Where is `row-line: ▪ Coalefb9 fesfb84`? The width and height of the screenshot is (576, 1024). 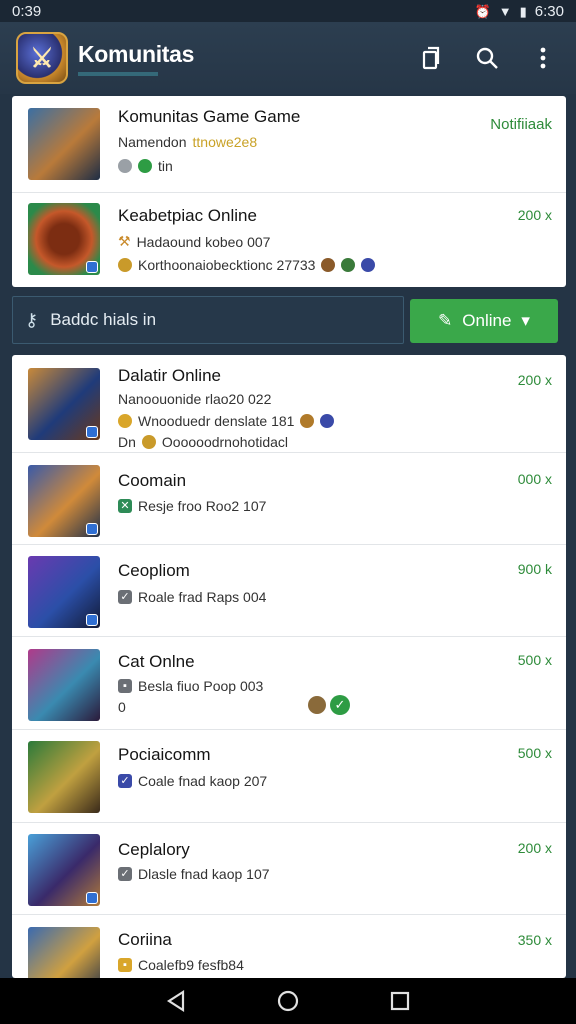
row-line: ▪ Coalefb9 fesfb84 is located at coordinates (181, 965).